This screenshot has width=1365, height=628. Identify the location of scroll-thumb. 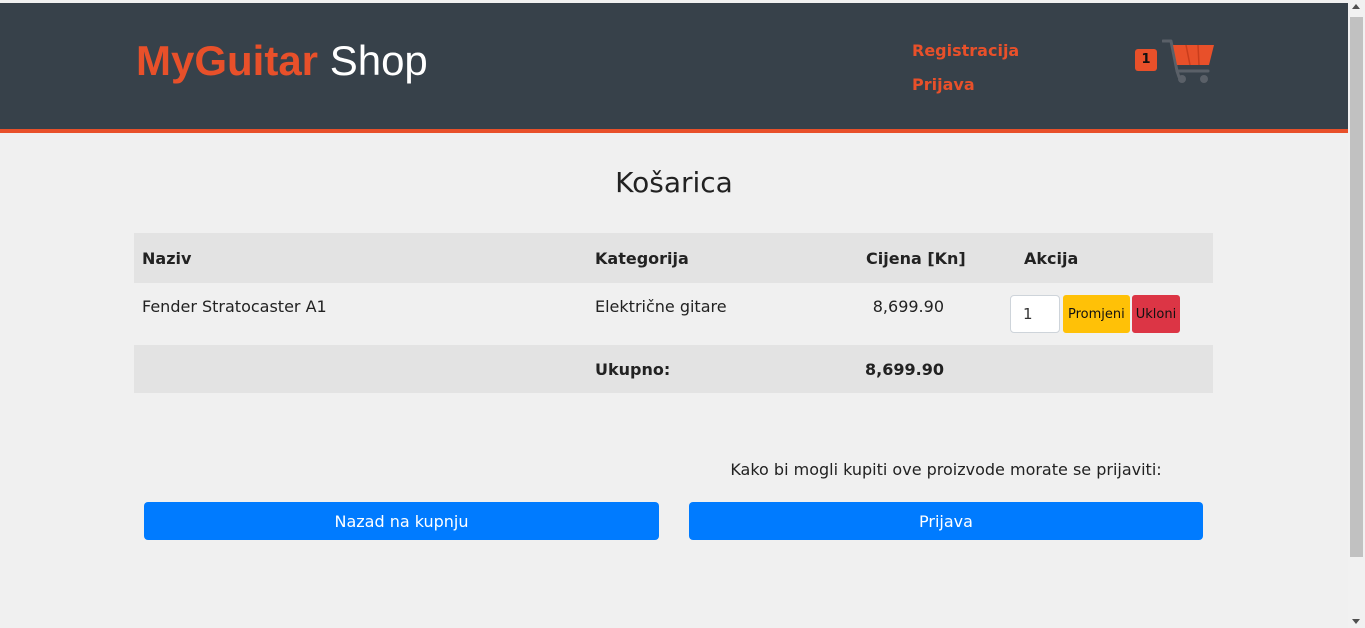
(1356, 287).